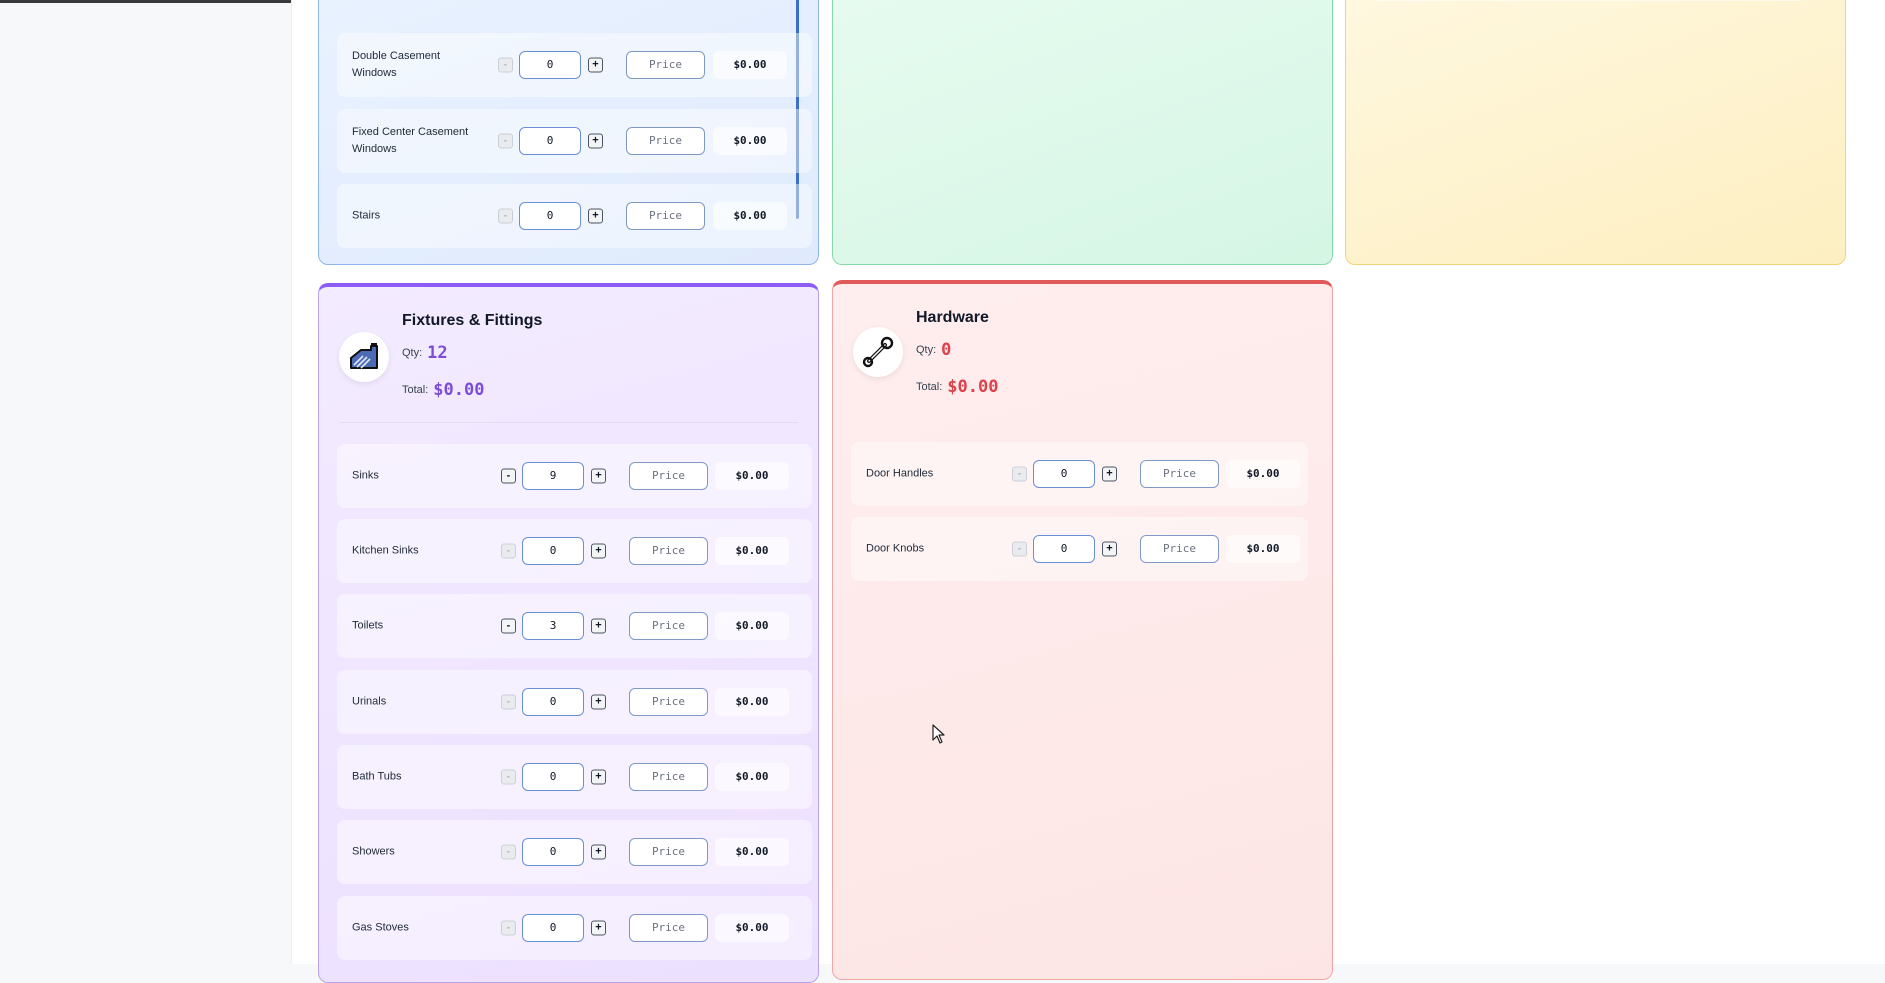 The height and width of the screenshot is (983, 1885). Describe the element at coordinates (1082, 132) in the screenshot. I see `category-card-green` at that location.